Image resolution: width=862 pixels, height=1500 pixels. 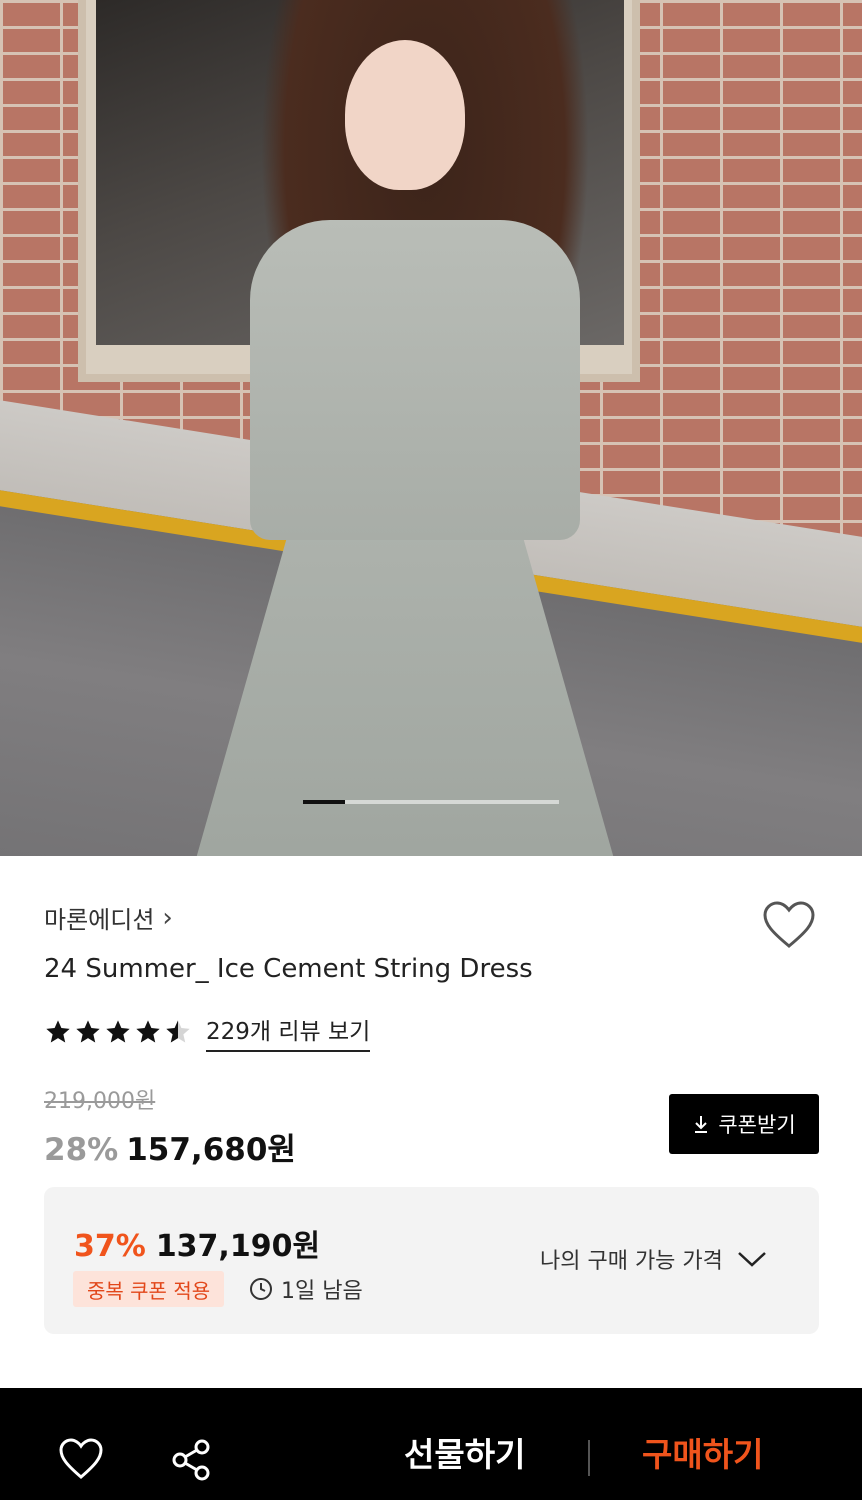 I want to click on share-button, so click(x=192, y=1460).